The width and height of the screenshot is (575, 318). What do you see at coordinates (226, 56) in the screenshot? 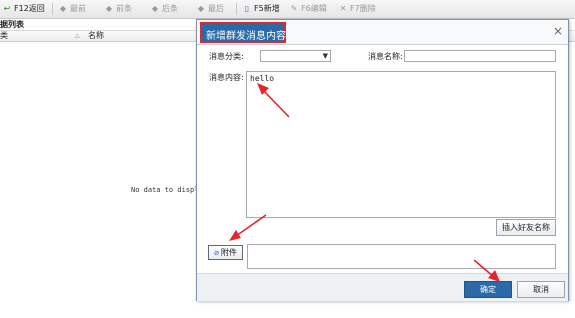
I see `category-label: 消息分类:` at bounding box center [226, 56].